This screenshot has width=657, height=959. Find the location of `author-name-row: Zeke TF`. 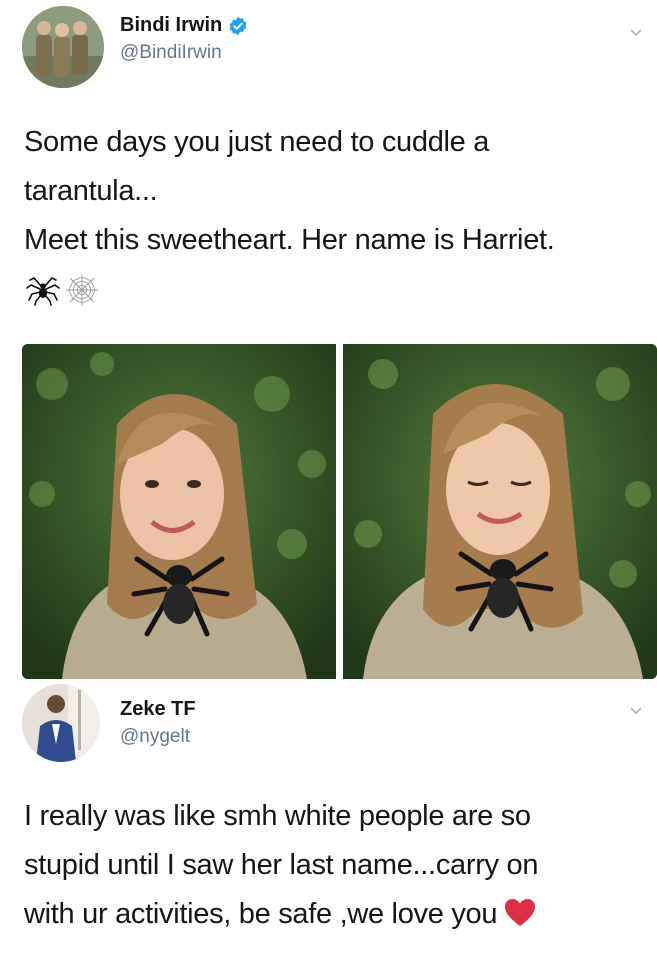

author-name-row: Zeke TF is located at coordinates (158, 709).